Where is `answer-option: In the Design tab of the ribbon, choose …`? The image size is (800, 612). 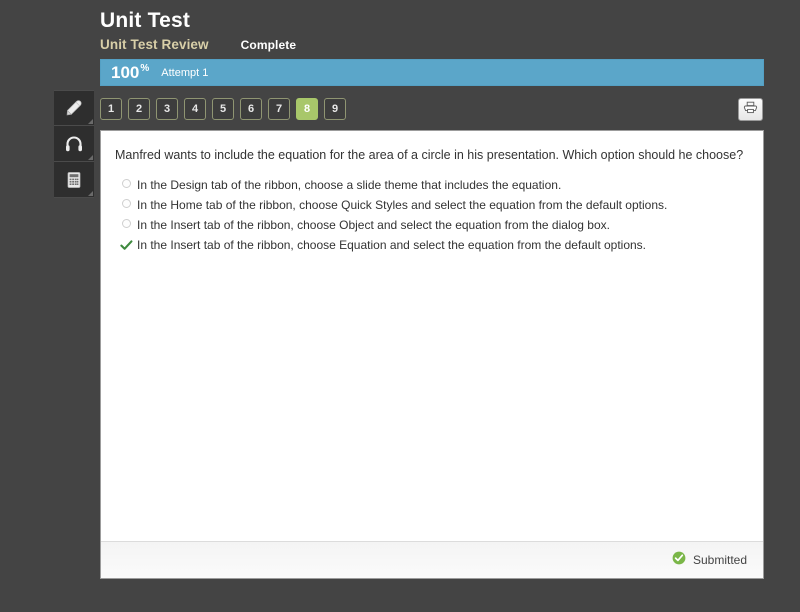
answer-option: In the Design tab of the ribbon, choose … is located at coordinates (432, 187).